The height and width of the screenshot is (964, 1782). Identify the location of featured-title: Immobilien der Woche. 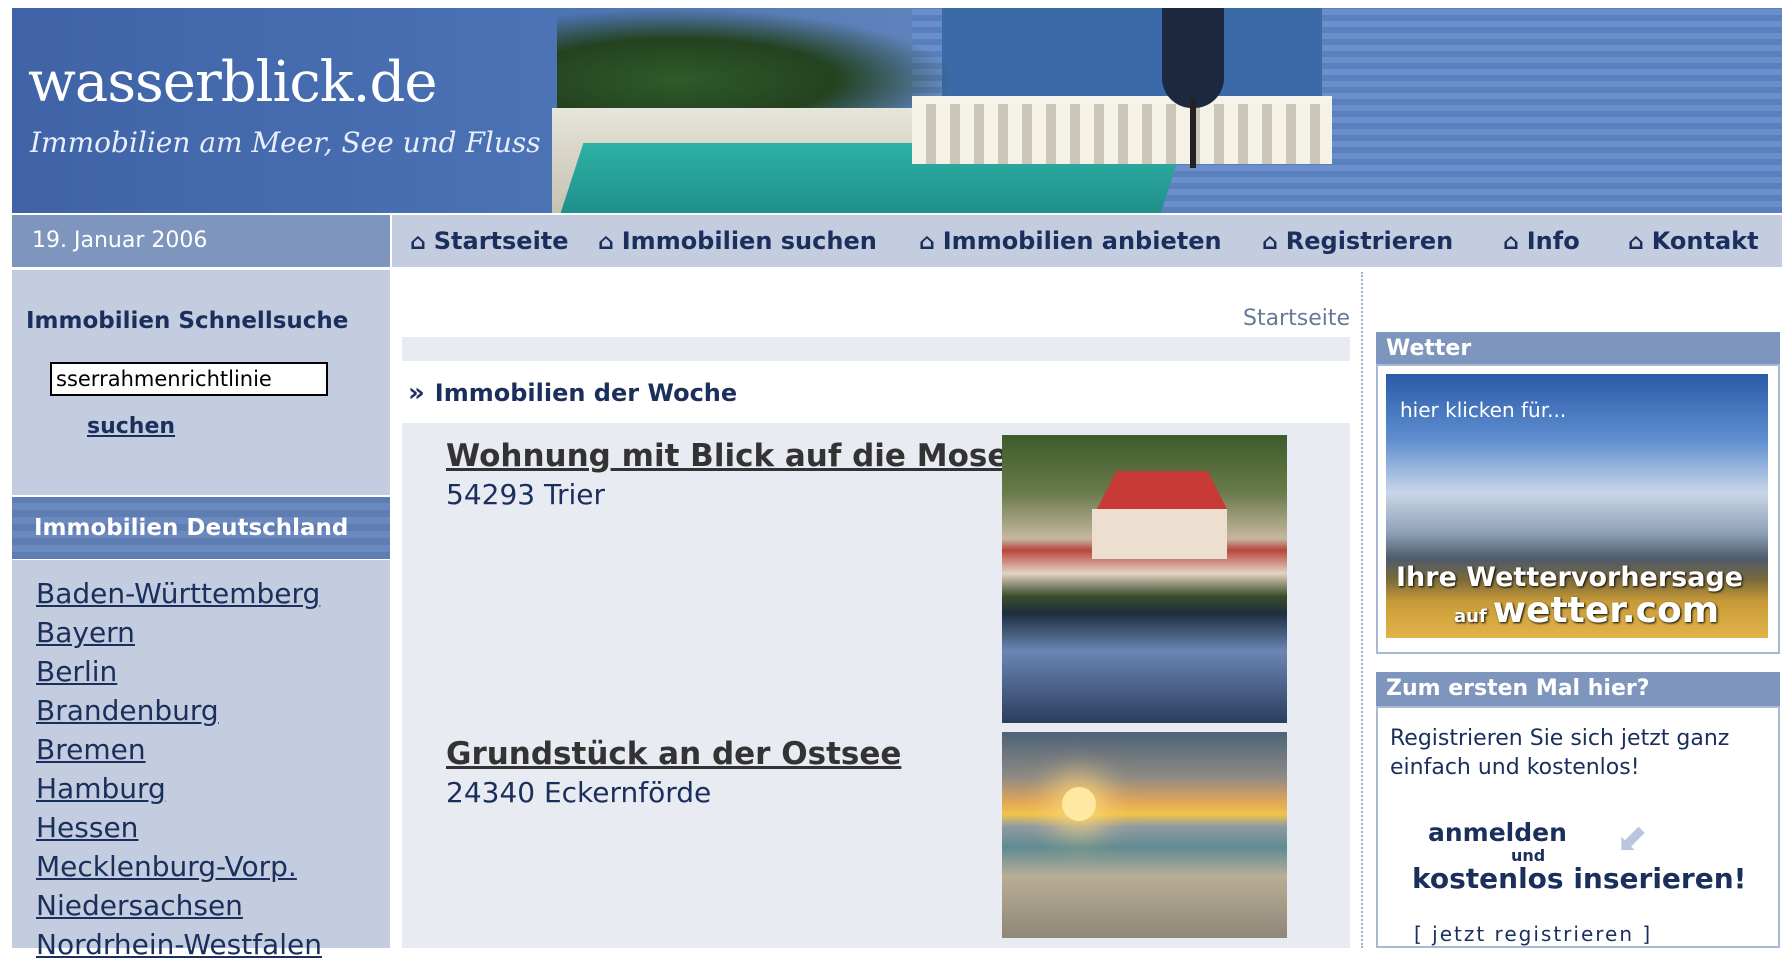
(586, 393).